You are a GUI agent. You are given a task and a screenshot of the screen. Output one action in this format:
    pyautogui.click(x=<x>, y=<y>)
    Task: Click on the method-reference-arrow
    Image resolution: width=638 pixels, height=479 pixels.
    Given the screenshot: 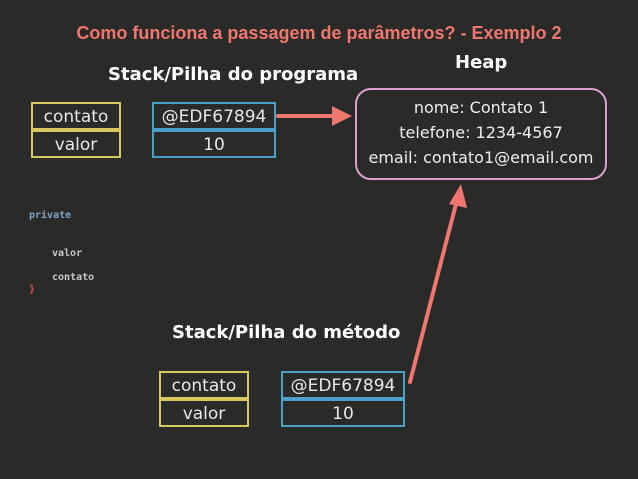 What is the action you would take?
    pyautogui.click(x=437, y=284)
    